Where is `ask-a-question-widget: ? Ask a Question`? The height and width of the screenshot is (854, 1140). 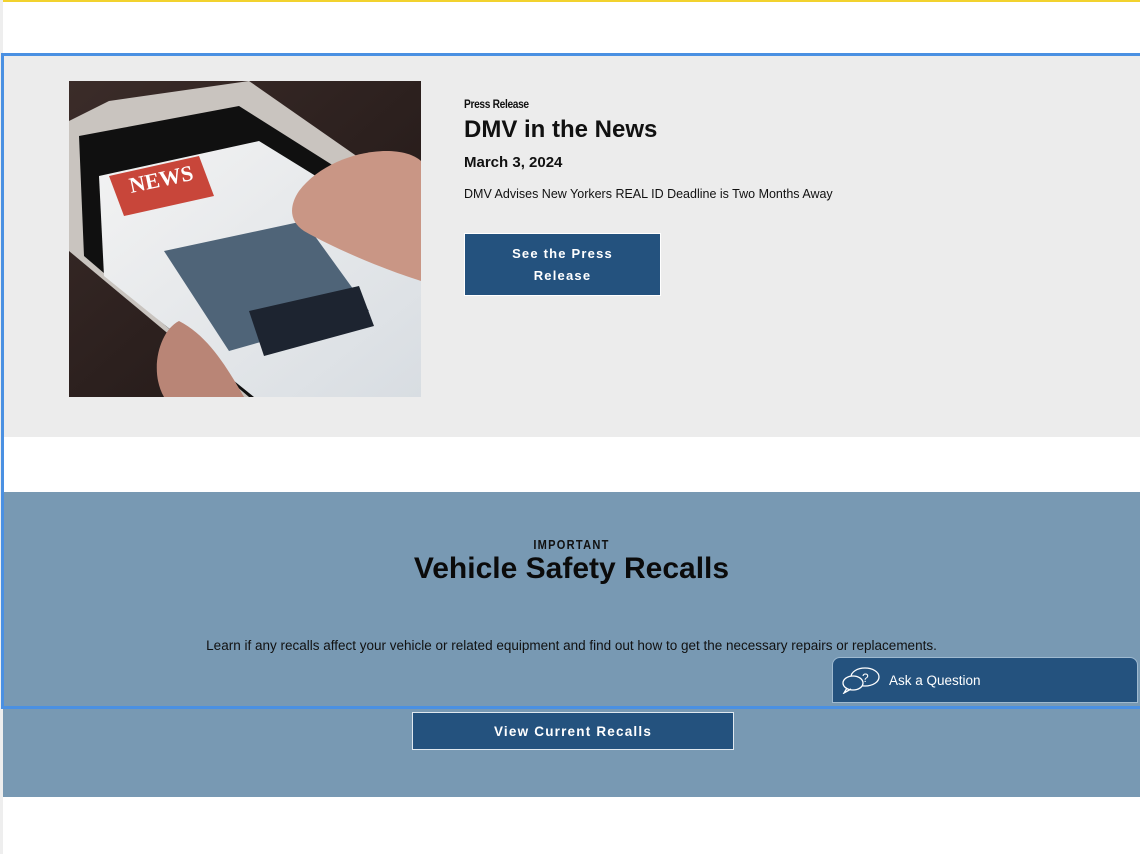 ask-a-question-widget: ? Ask a Question is located at coordinates (985, 680).